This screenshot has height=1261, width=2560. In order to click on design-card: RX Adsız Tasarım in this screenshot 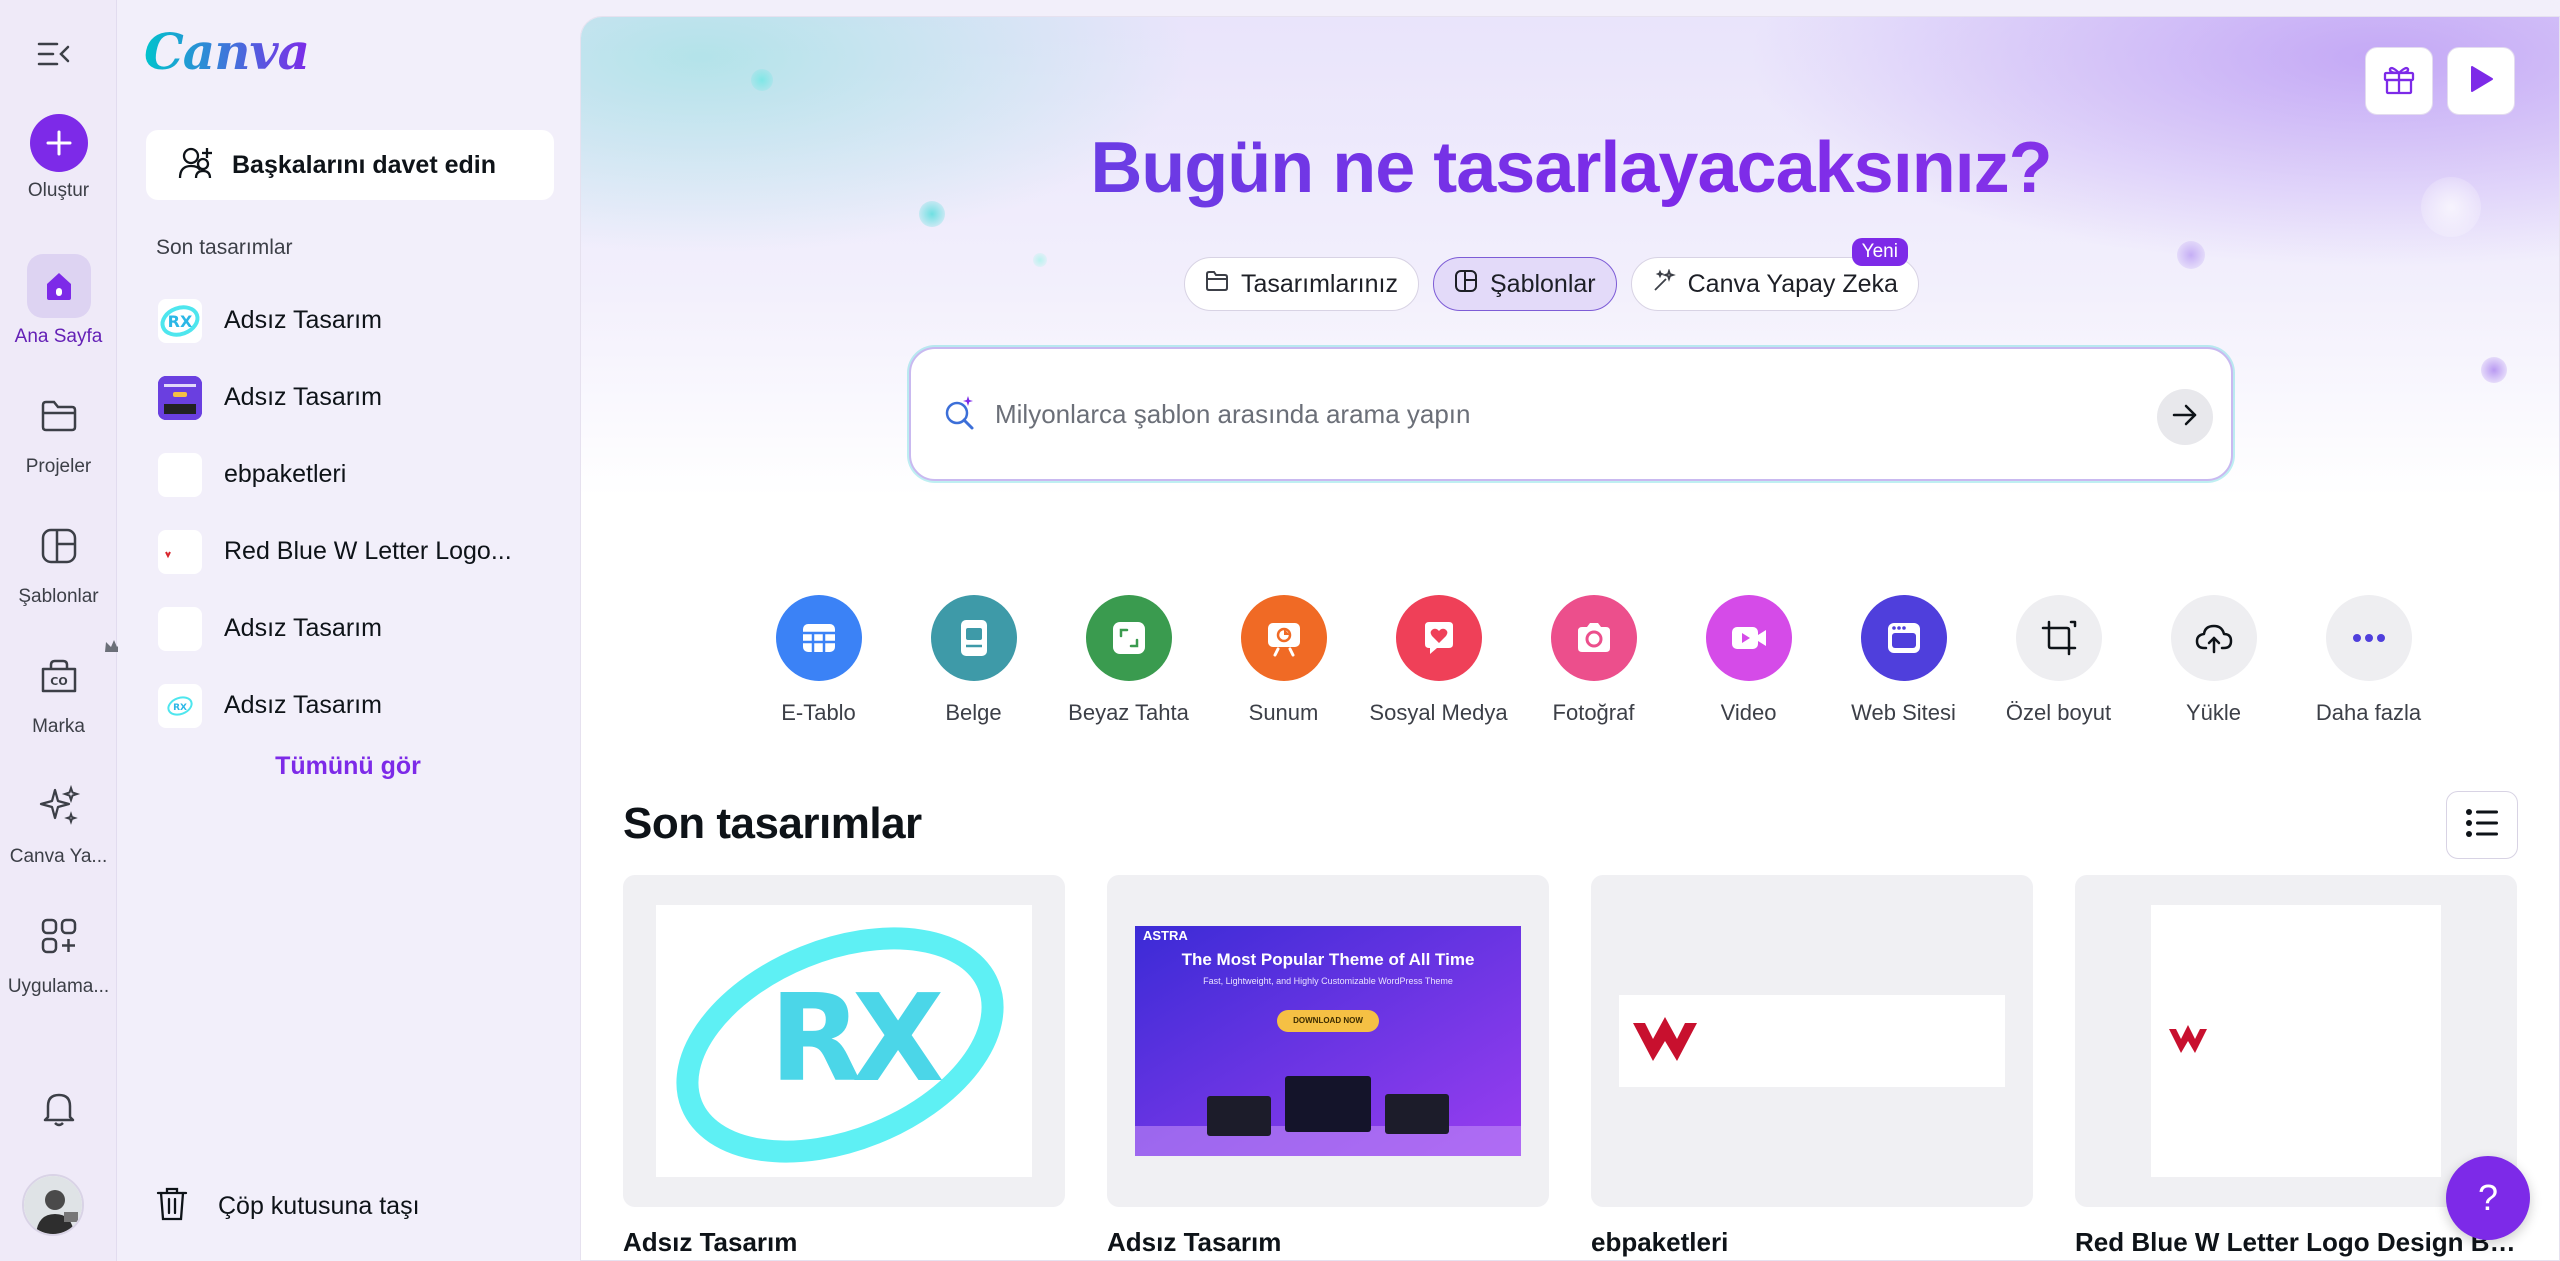, I will do `click(844, 1066)`.